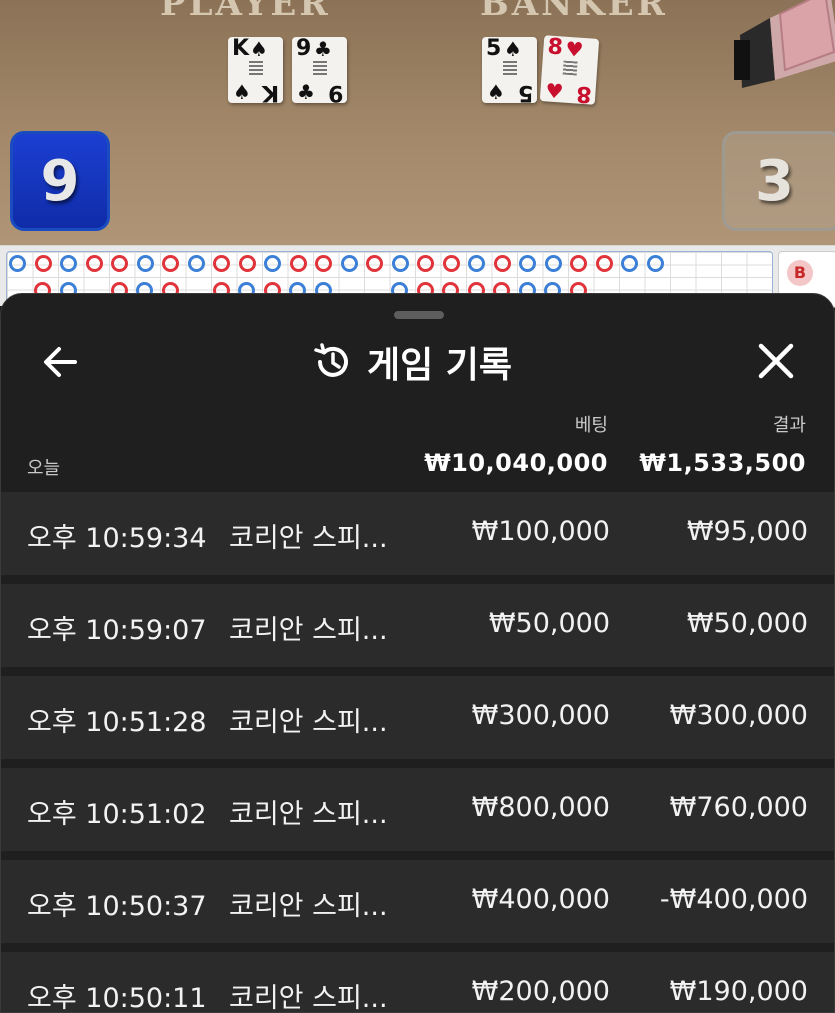 The height and width of the screenshot is (1013, 835). Describe the element at coordinates (417, 982) in the screenshot. I see `history-row: 오후 10:50:11 코리안 스피... ₩200,000 ₩190,000` at that location.